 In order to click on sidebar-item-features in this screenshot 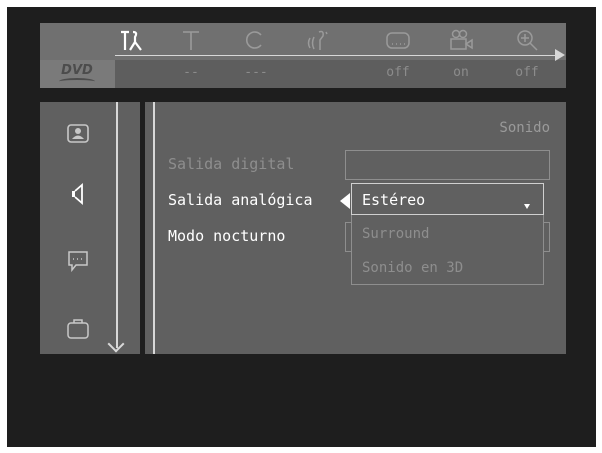, I will do `click(78, 329)`.